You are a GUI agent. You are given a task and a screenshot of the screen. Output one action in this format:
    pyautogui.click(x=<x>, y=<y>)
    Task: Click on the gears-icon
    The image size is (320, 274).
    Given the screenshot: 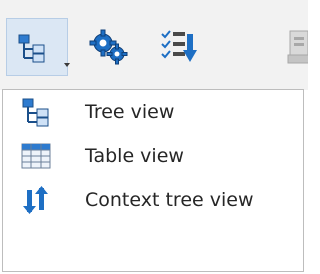 What is the action you would take?
    pyautogui.click(x=109, y=47)
    